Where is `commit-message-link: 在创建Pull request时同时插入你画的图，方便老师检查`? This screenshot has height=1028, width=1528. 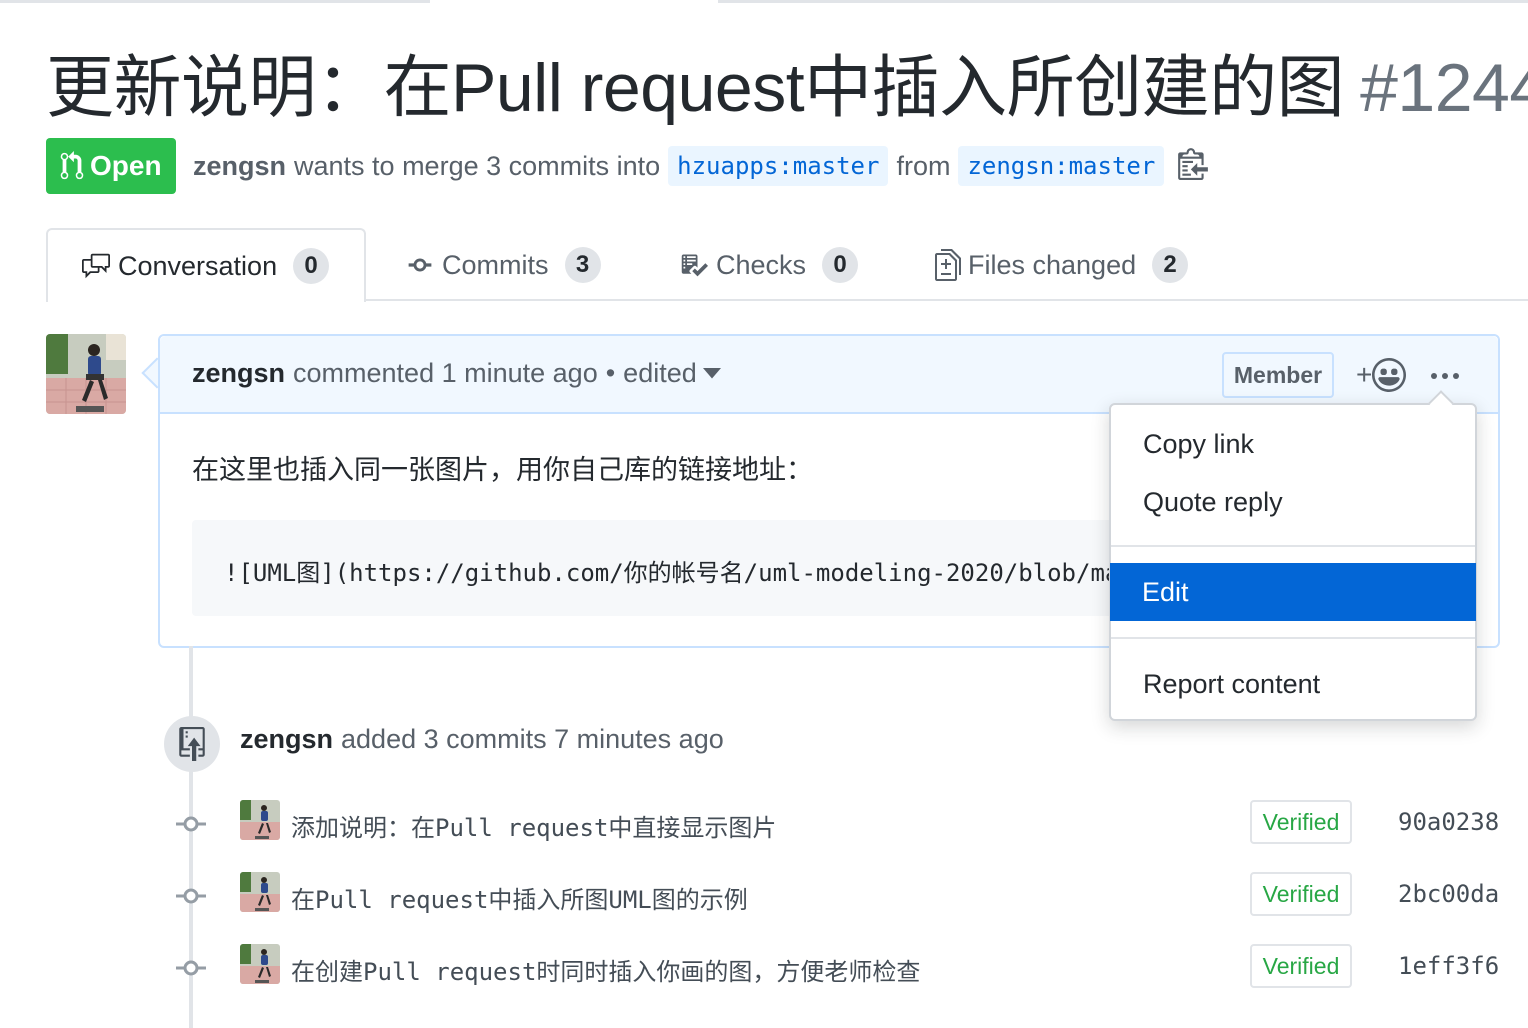
commit-message-link: 在创建Pull request时同时插入你画的图，方便老师检查 is located at coordinates (605, 969).